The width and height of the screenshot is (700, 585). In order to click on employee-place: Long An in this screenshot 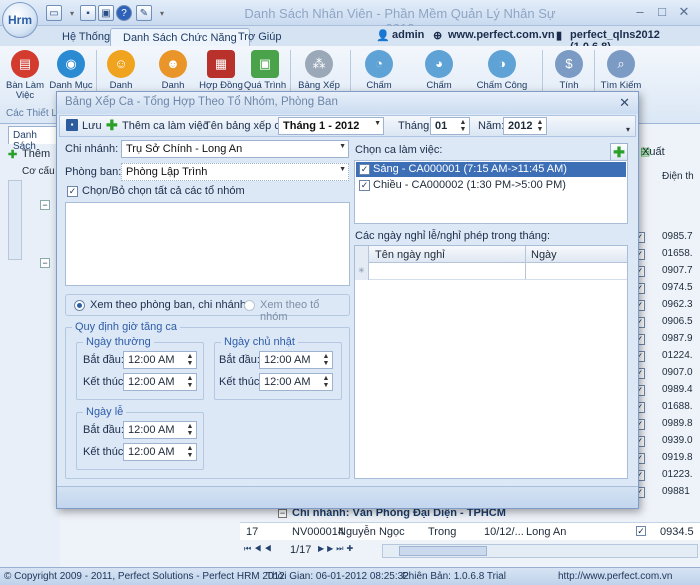, I will do `click(546, 532)`.